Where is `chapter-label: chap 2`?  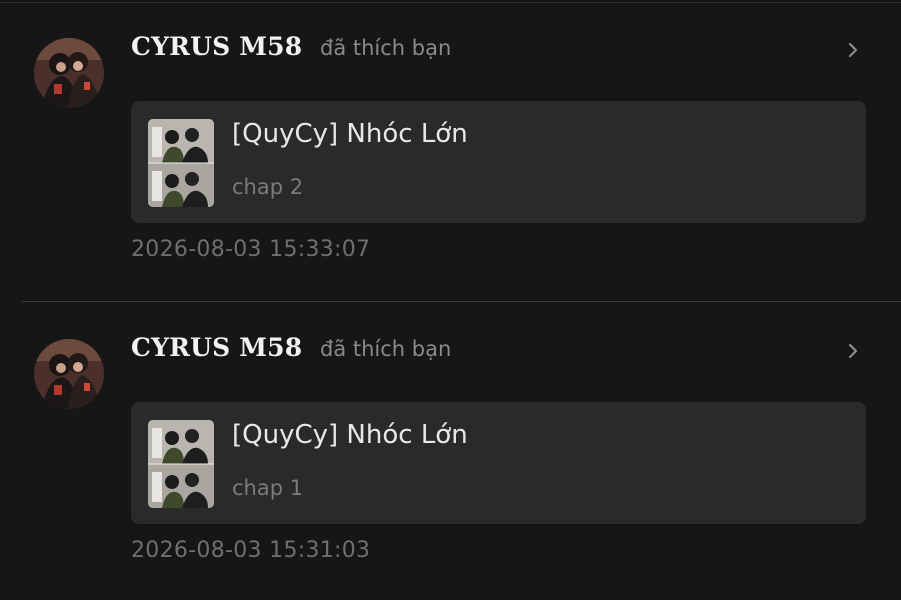 chapter-label: chap 2 is located at coordinates (268, 187).